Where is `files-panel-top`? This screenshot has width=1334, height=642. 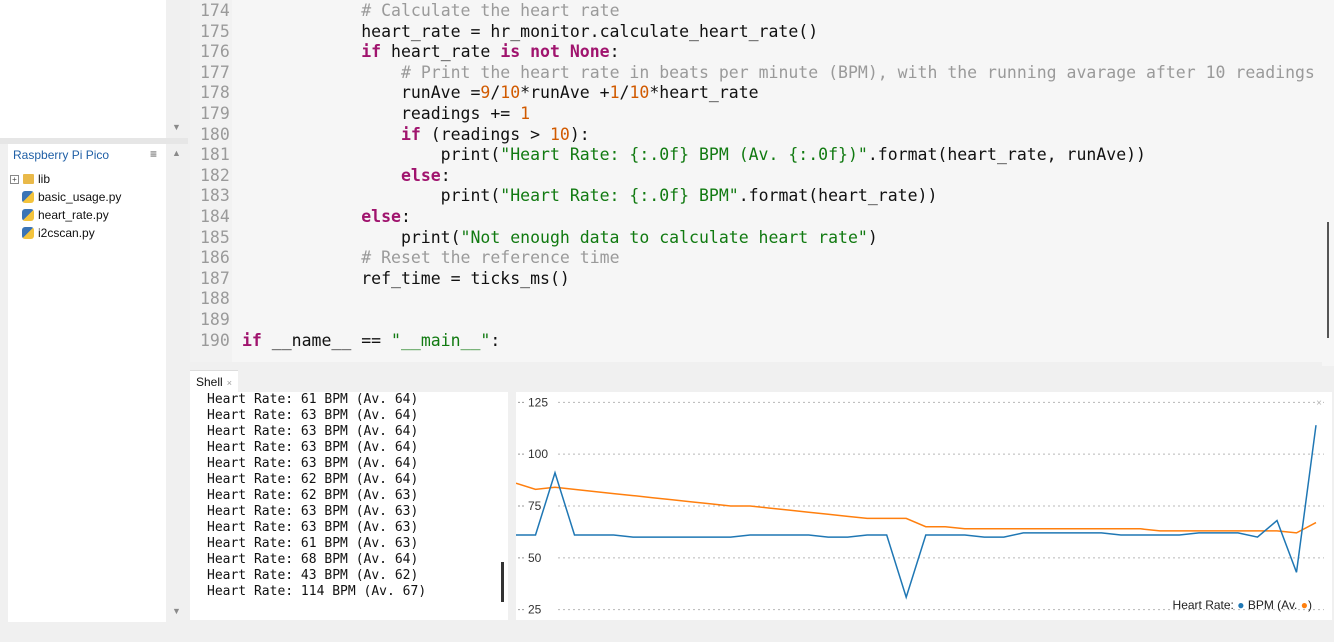
files-panel-top is located at coordinates (83, 69).